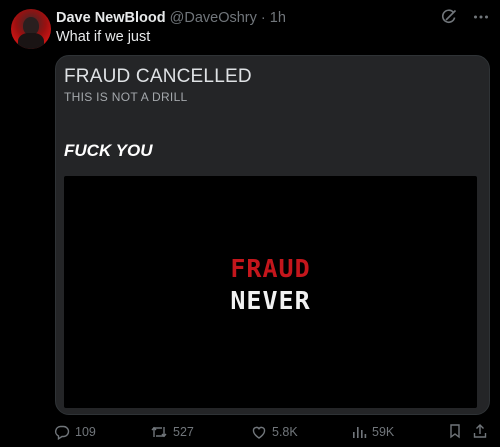 The height and width of the screenshot is (447, 500). Describe the element at coordinates (108, 150) in the screenshot. I see `card-bold-text: FUCK YOU` at that location.